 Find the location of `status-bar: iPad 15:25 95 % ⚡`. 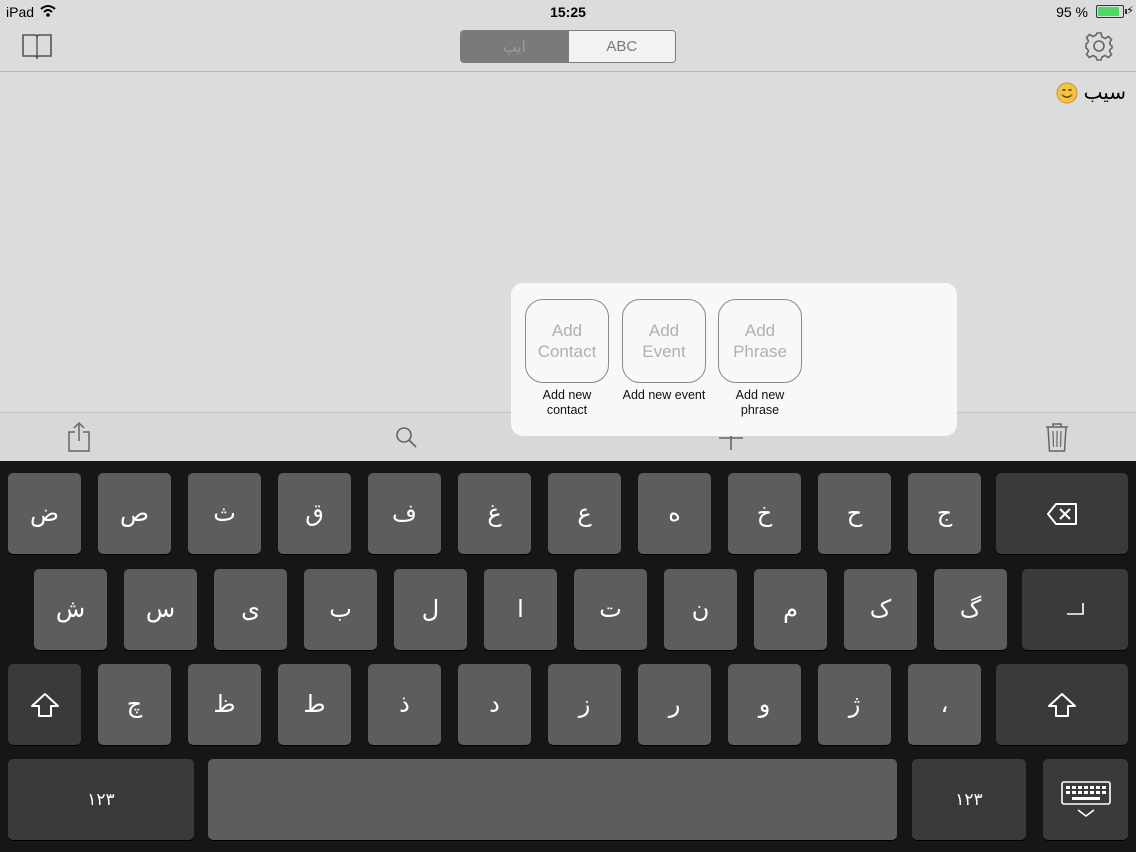

status-bar: iPad 15:25 95 % ⚡ is located at coordinates (568, 12).